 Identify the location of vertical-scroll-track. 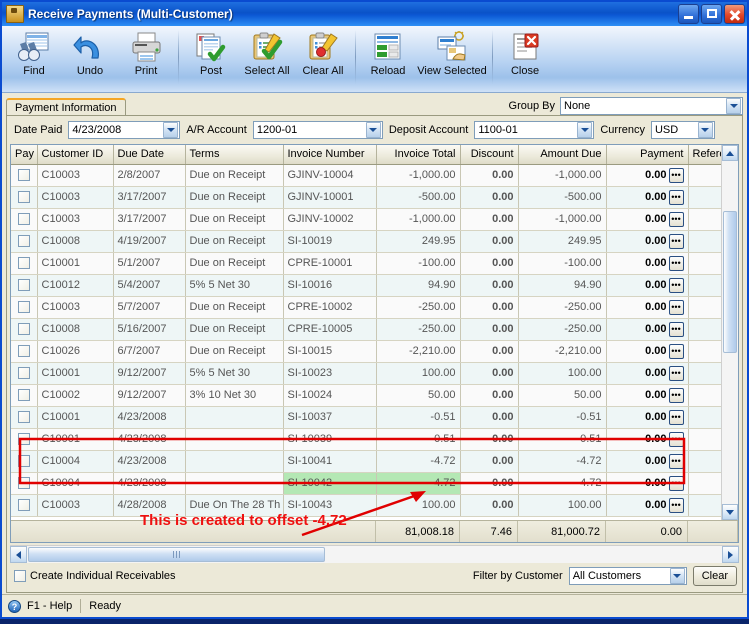
(730, 332).